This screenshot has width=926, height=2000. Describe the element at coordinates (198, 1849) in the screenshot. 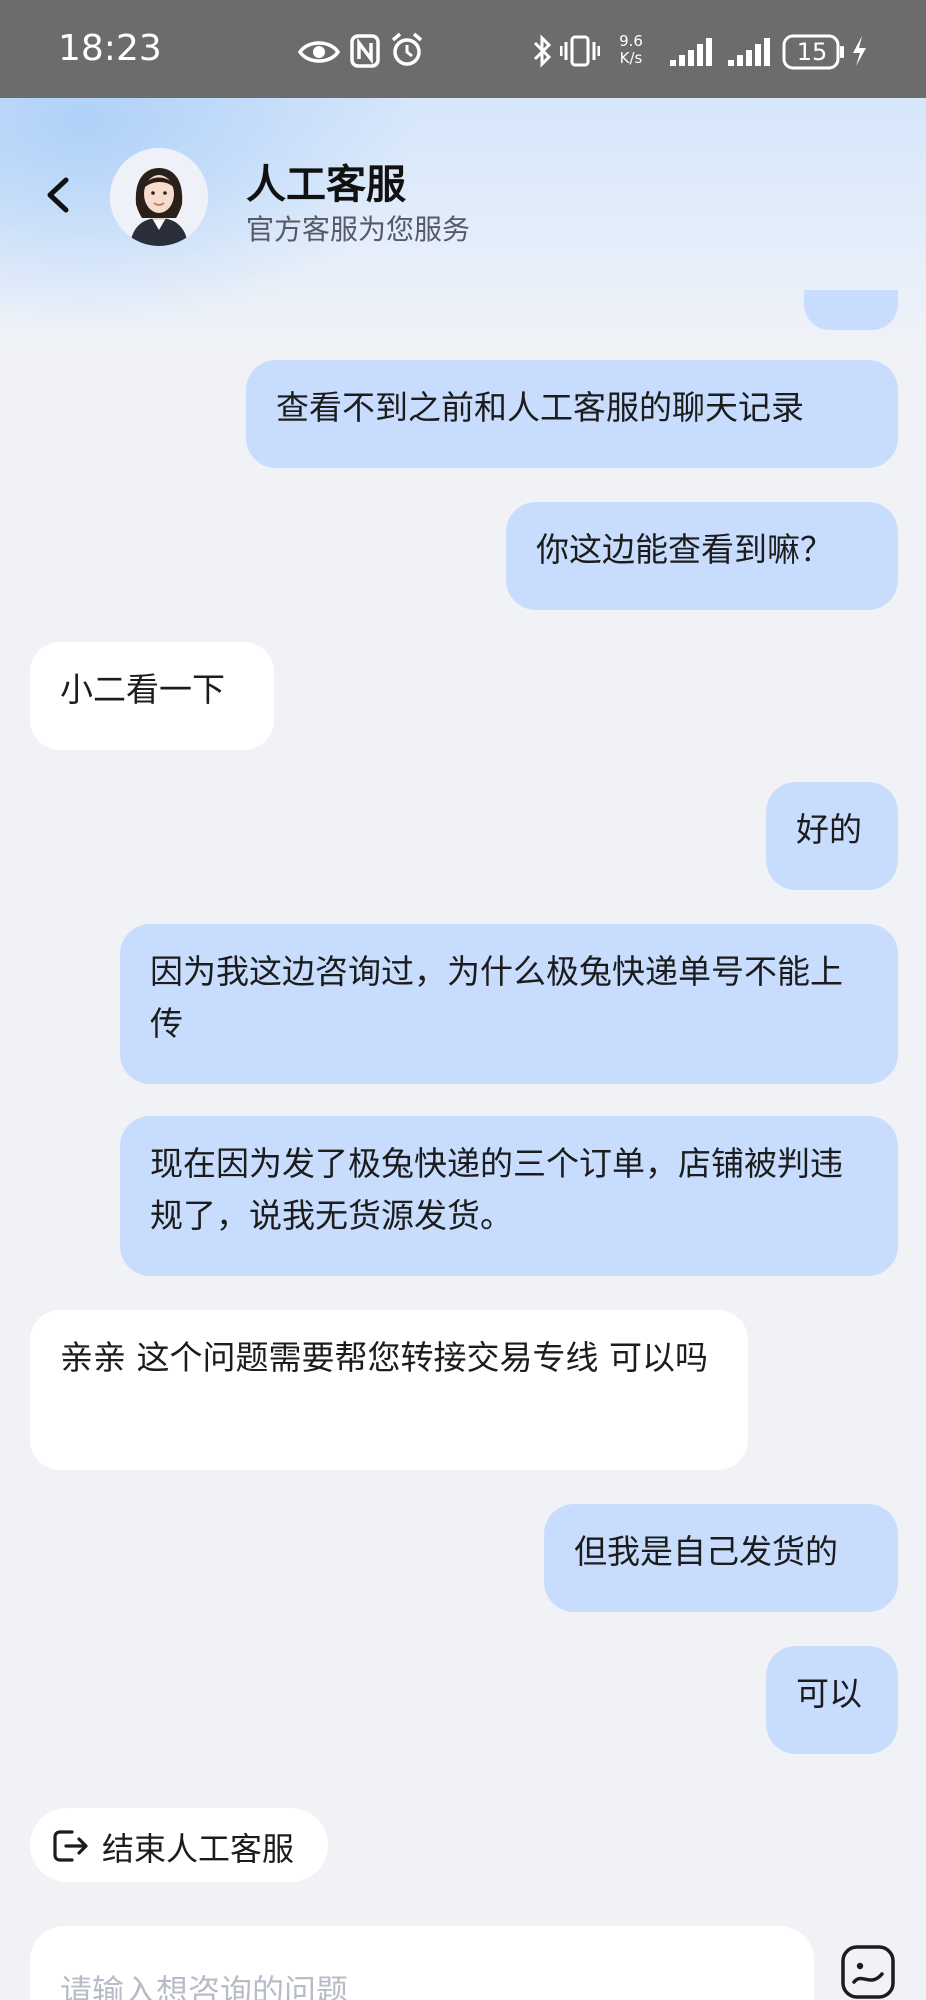

I see `end-service-label: 结束人工客服` at that location.